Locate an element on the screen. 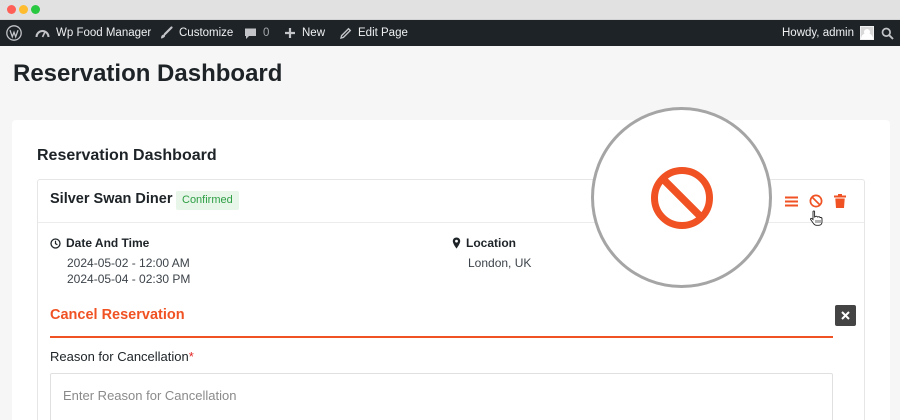  reservation-name: Silver Swan Diner is located at coordinates (111, 199).